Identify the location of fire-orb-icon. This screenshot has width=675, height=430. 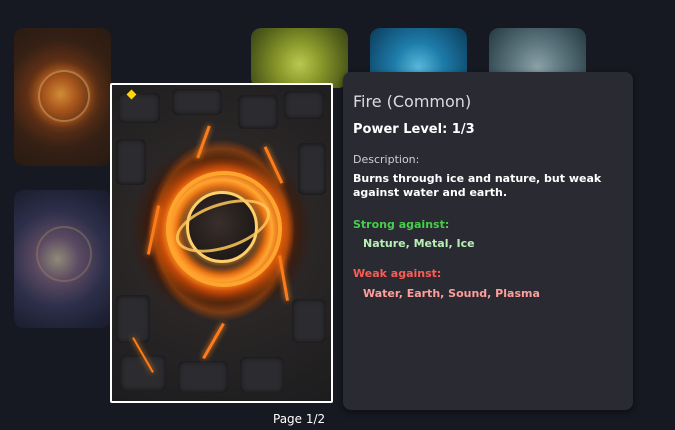
(64, 96).